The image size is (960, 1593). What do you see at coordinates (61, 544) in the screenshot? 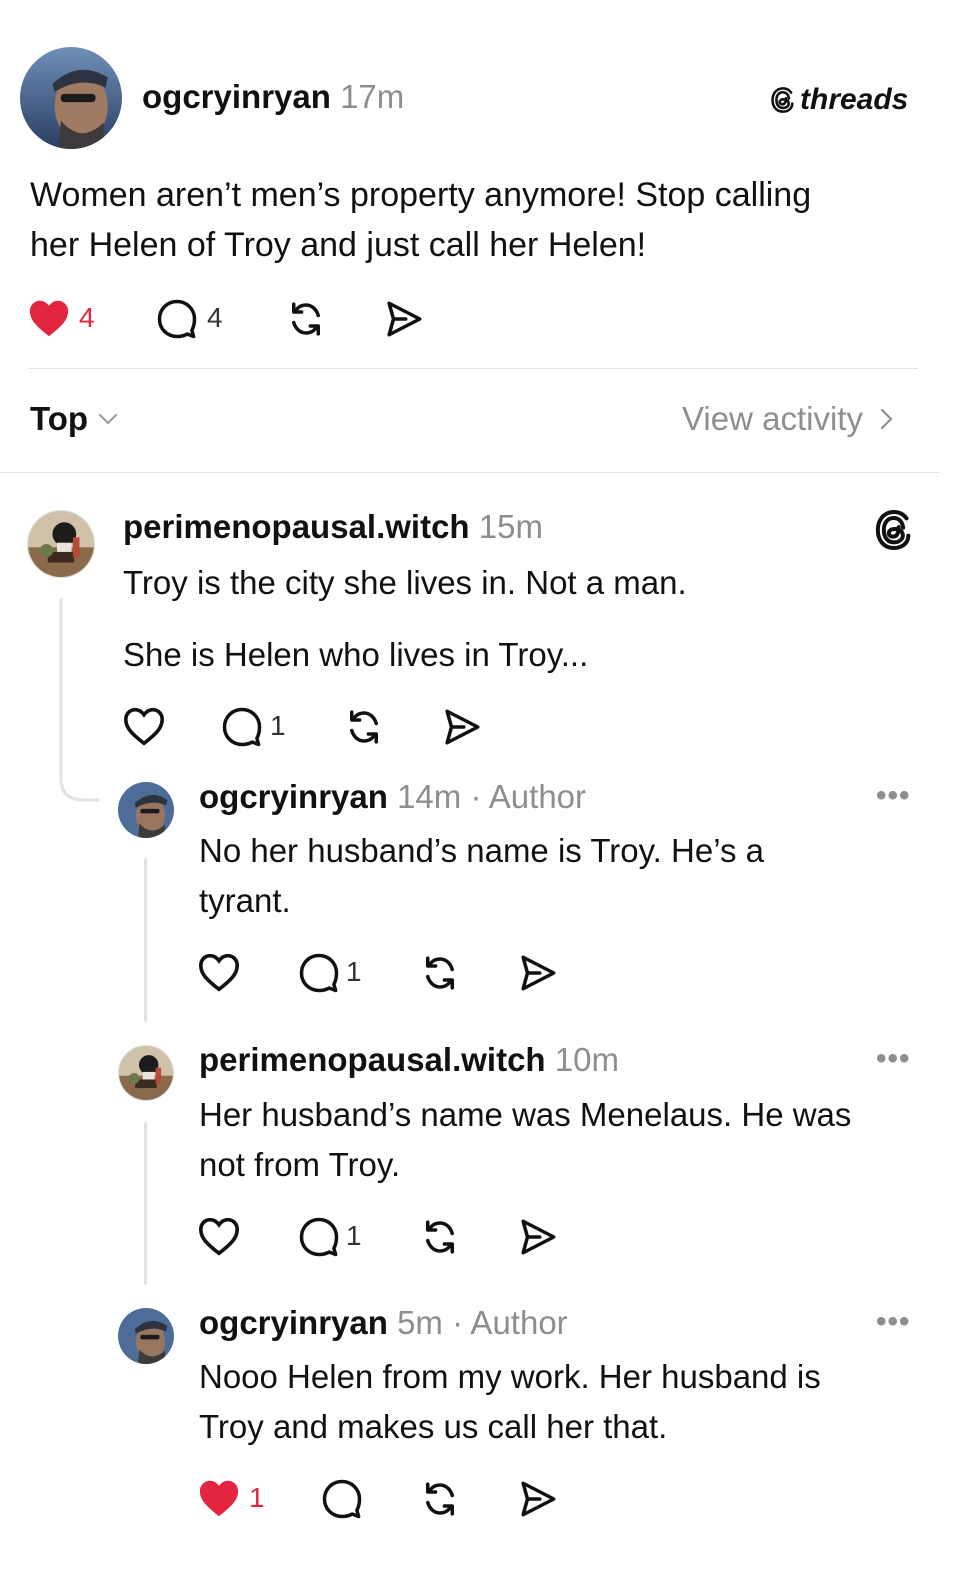
I see `reply-1-avatar` at bounding box center [61, 544].